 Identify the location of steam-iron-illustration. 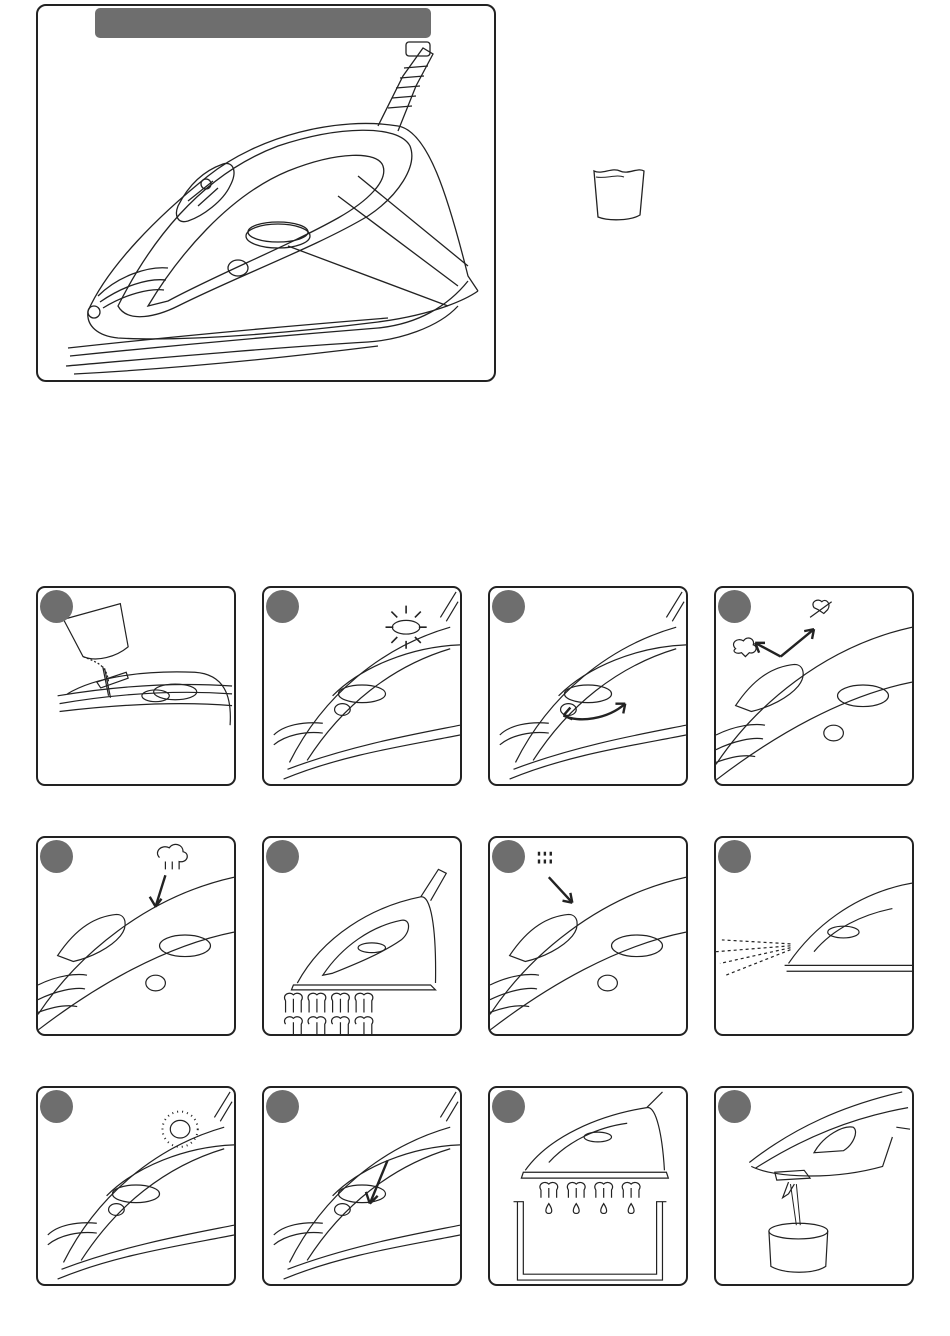
(267, 194).